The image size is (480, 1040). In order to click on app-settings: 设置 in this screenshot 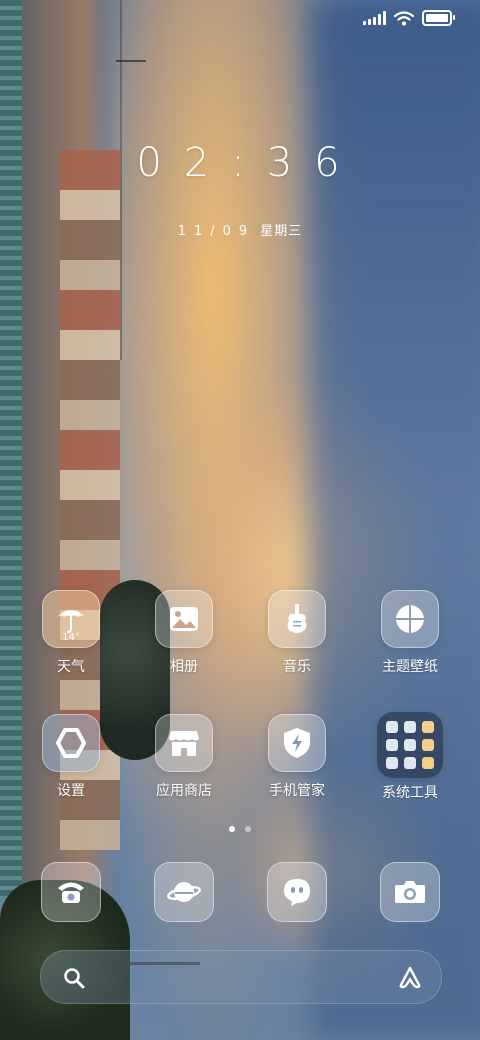, I will do `click(71, 757)`.